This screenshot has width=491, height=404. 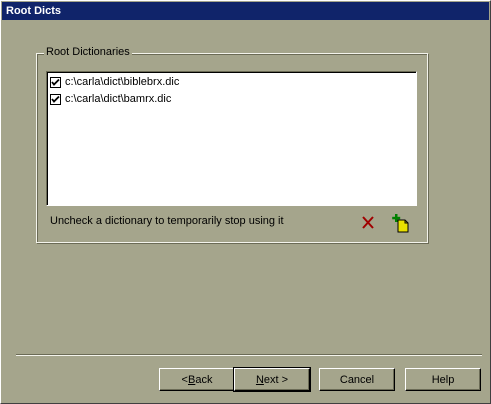 What do you see at coordinates (357, 379) in the screenshot?
I see `cancel-button: Cancel` at bounding box center [357, 379].